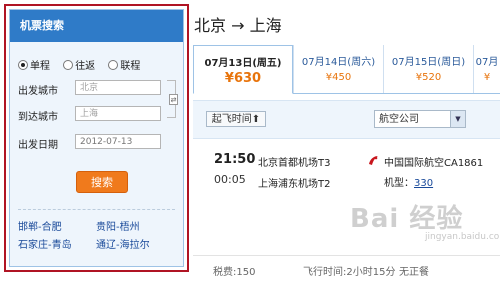  Describe the element at coordinates (256, 119) in the screenshot. I see `sort-up-icon: ⬆` at that location.